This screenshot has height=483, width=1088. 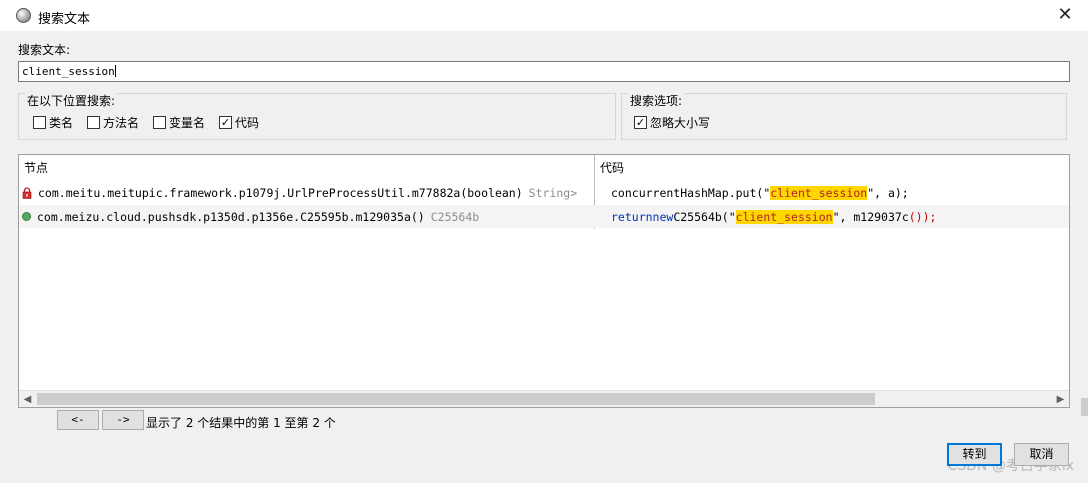 I want to click on public-method-icon, so click(x=26, y=216).